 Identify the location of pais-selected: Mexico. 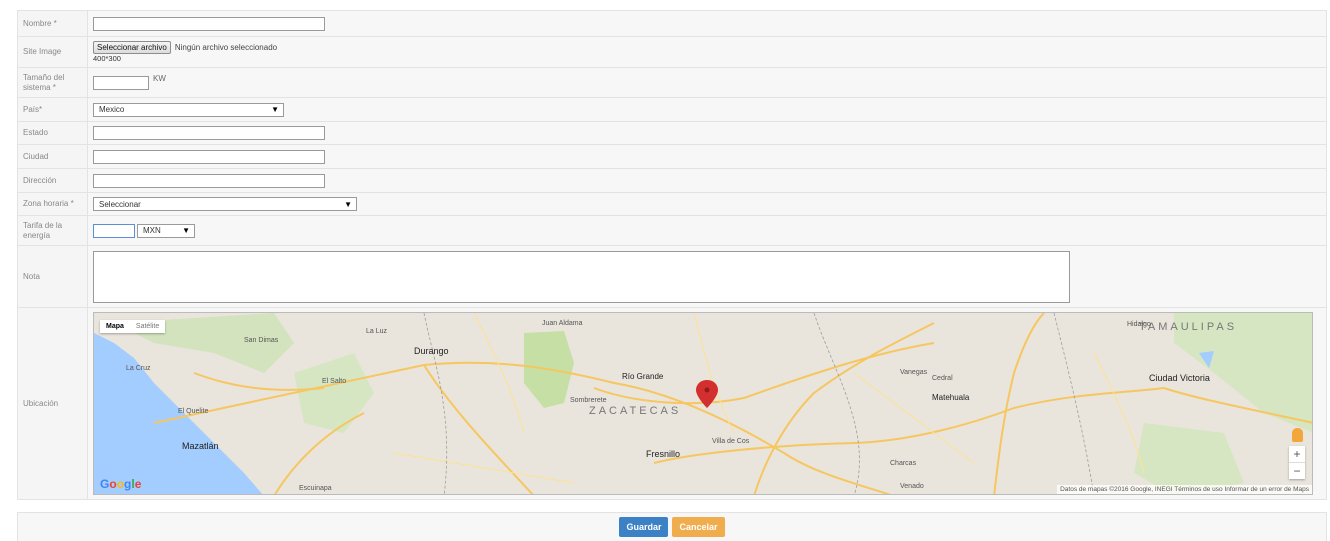
(112, 109).